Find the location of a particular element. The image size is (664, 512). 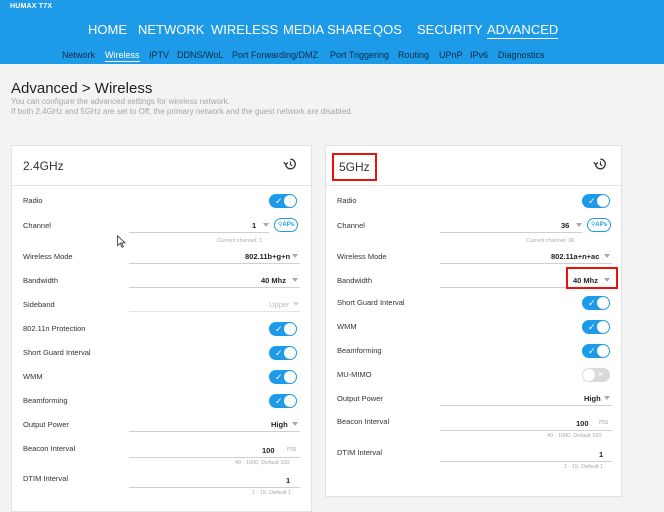

bandwidth-value: 40 Mhz is located at coordinates (273, 280).